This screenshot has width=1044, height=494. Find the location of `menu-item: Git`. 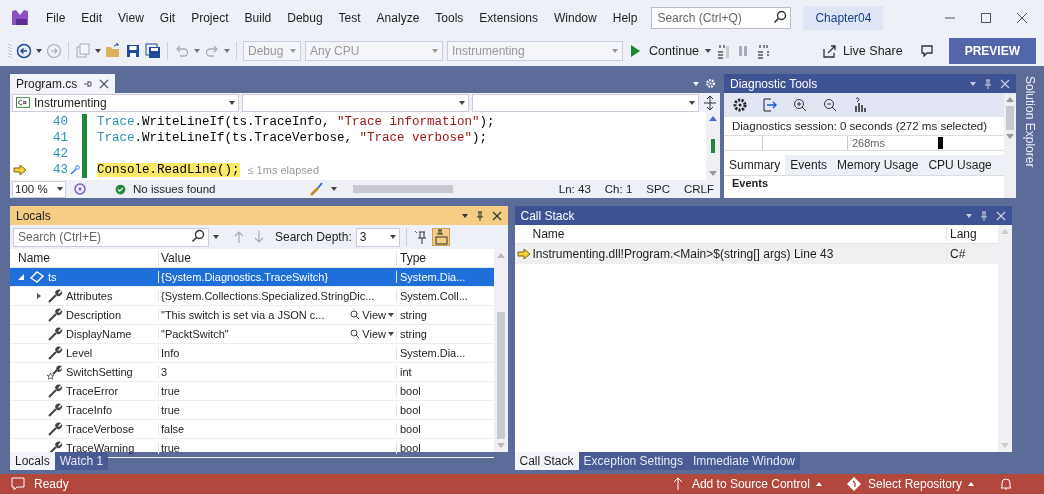

menu-item: Git is located at coordinates (167, 18).